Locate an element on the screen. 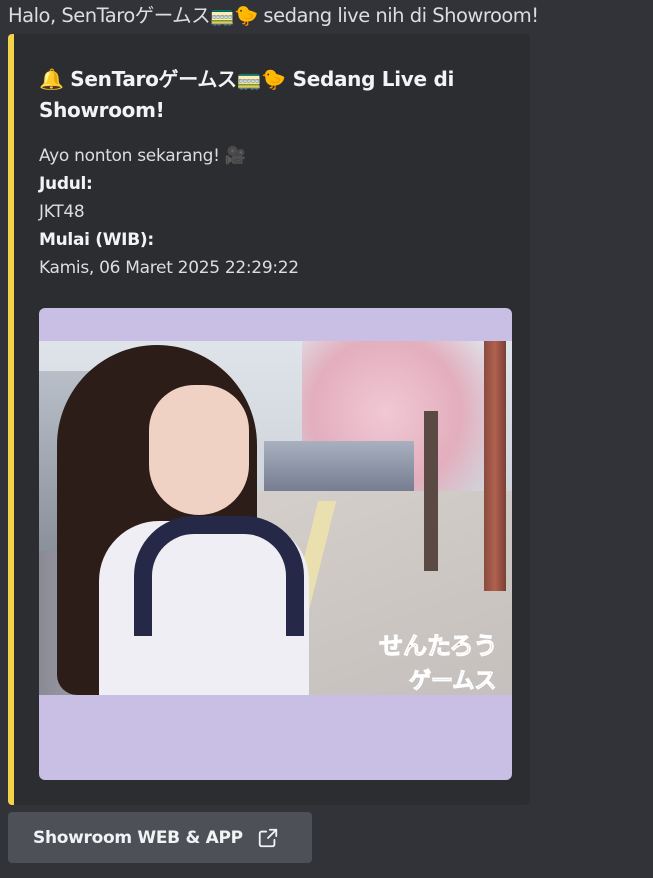 The image size is (653, 878). field-label-mulai: Mulai (WIB): is located at coordinates (96, 240).